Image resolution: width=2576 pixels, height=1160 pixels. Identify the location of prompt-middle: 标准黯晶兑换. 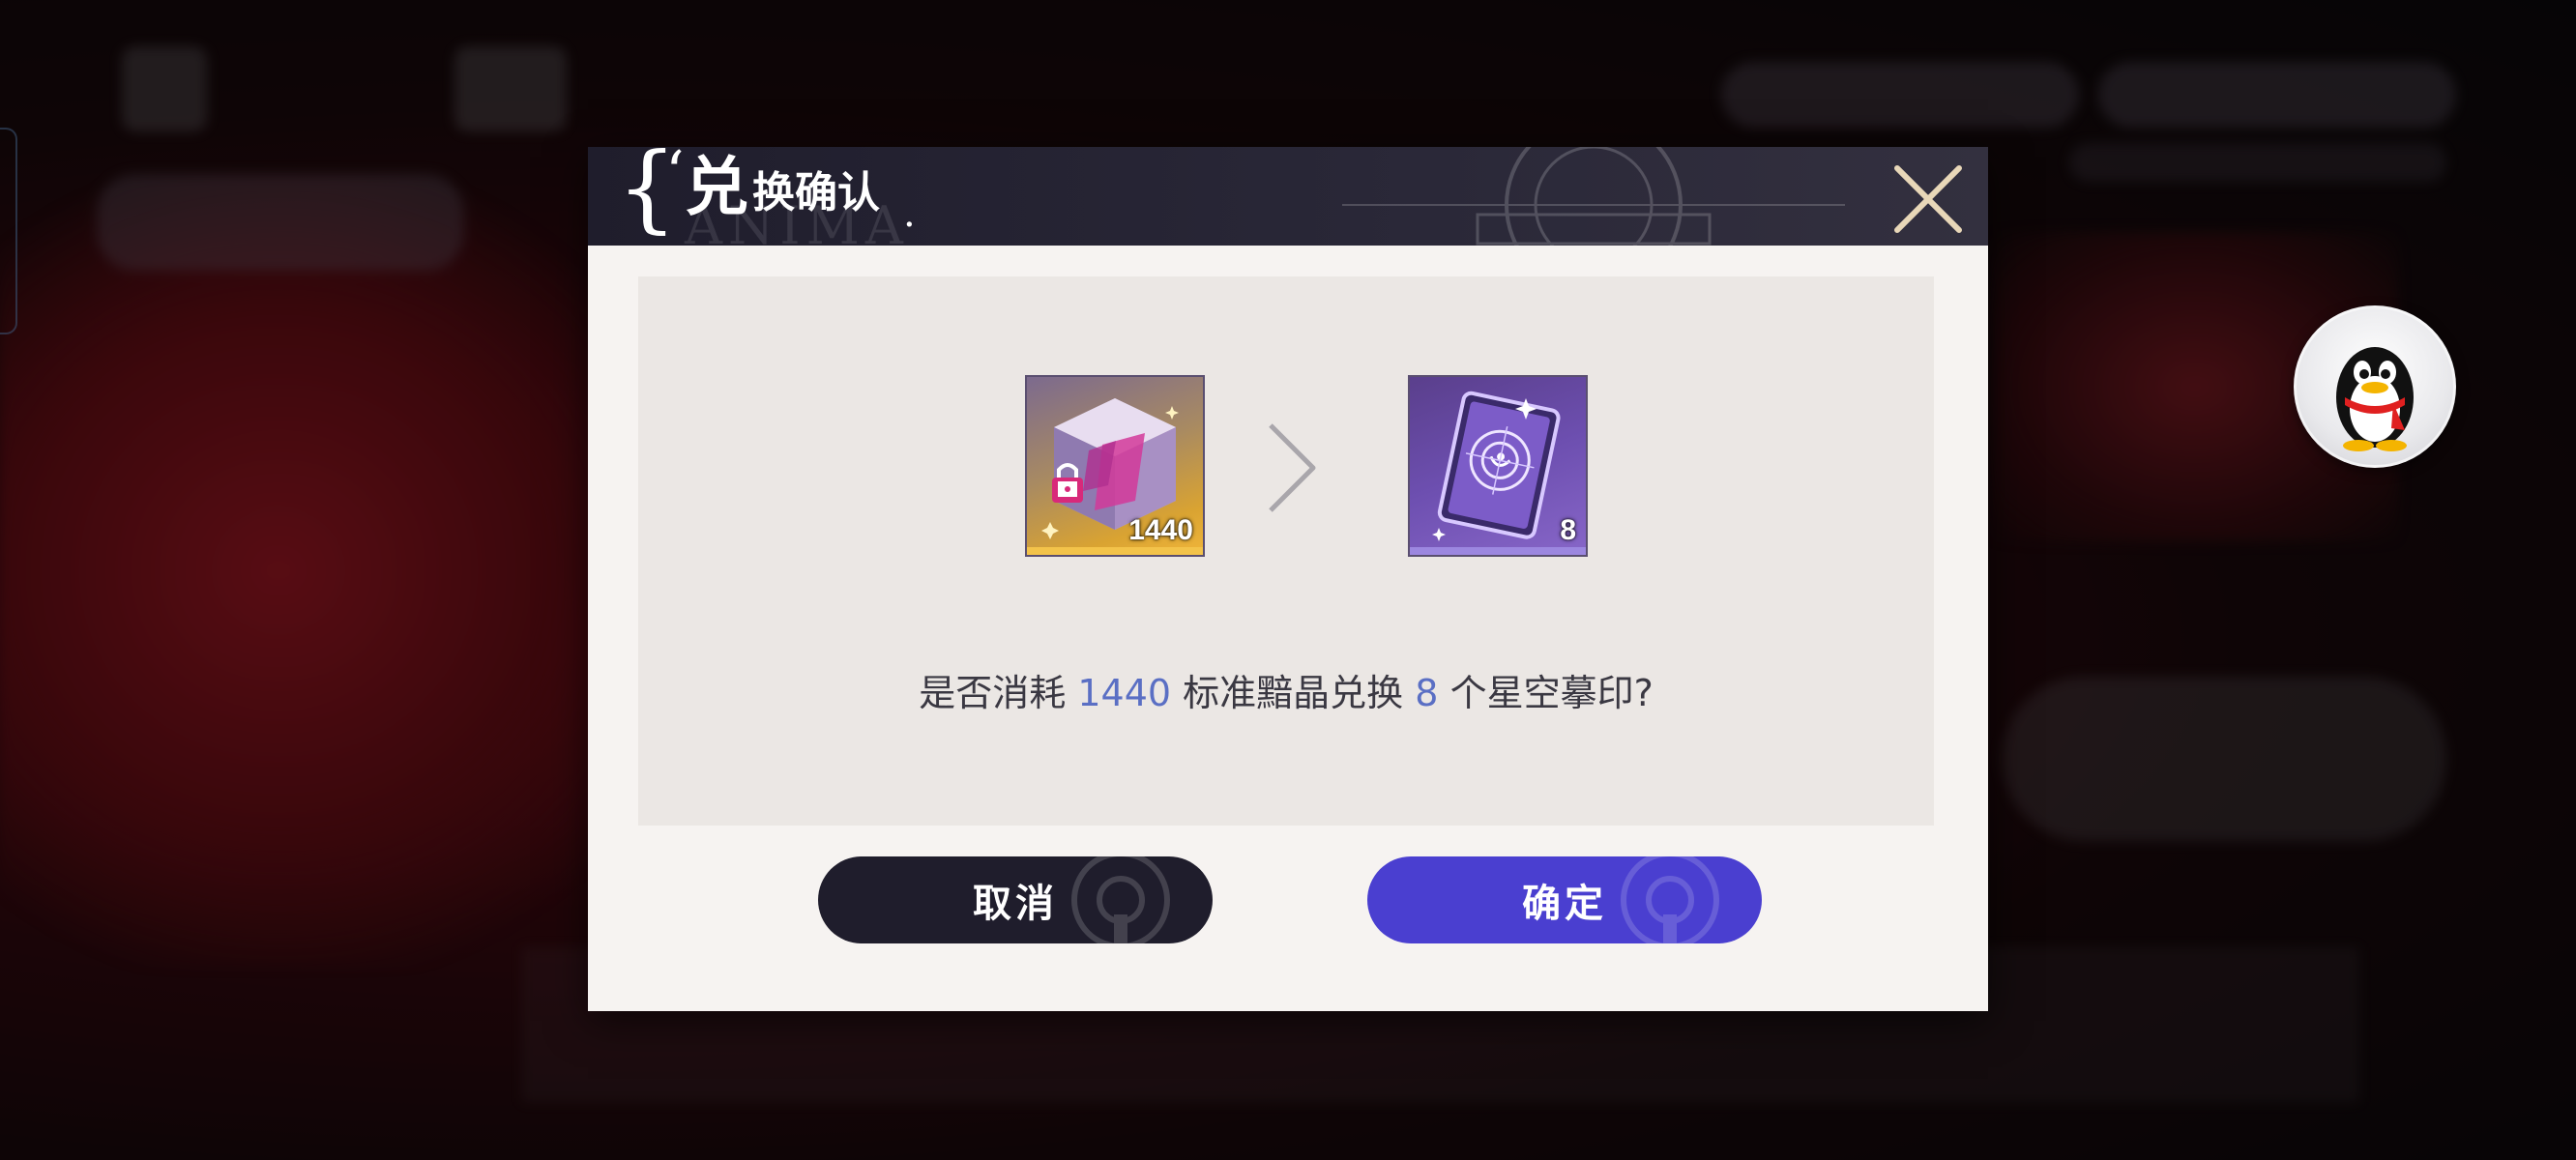
(1293, 693).